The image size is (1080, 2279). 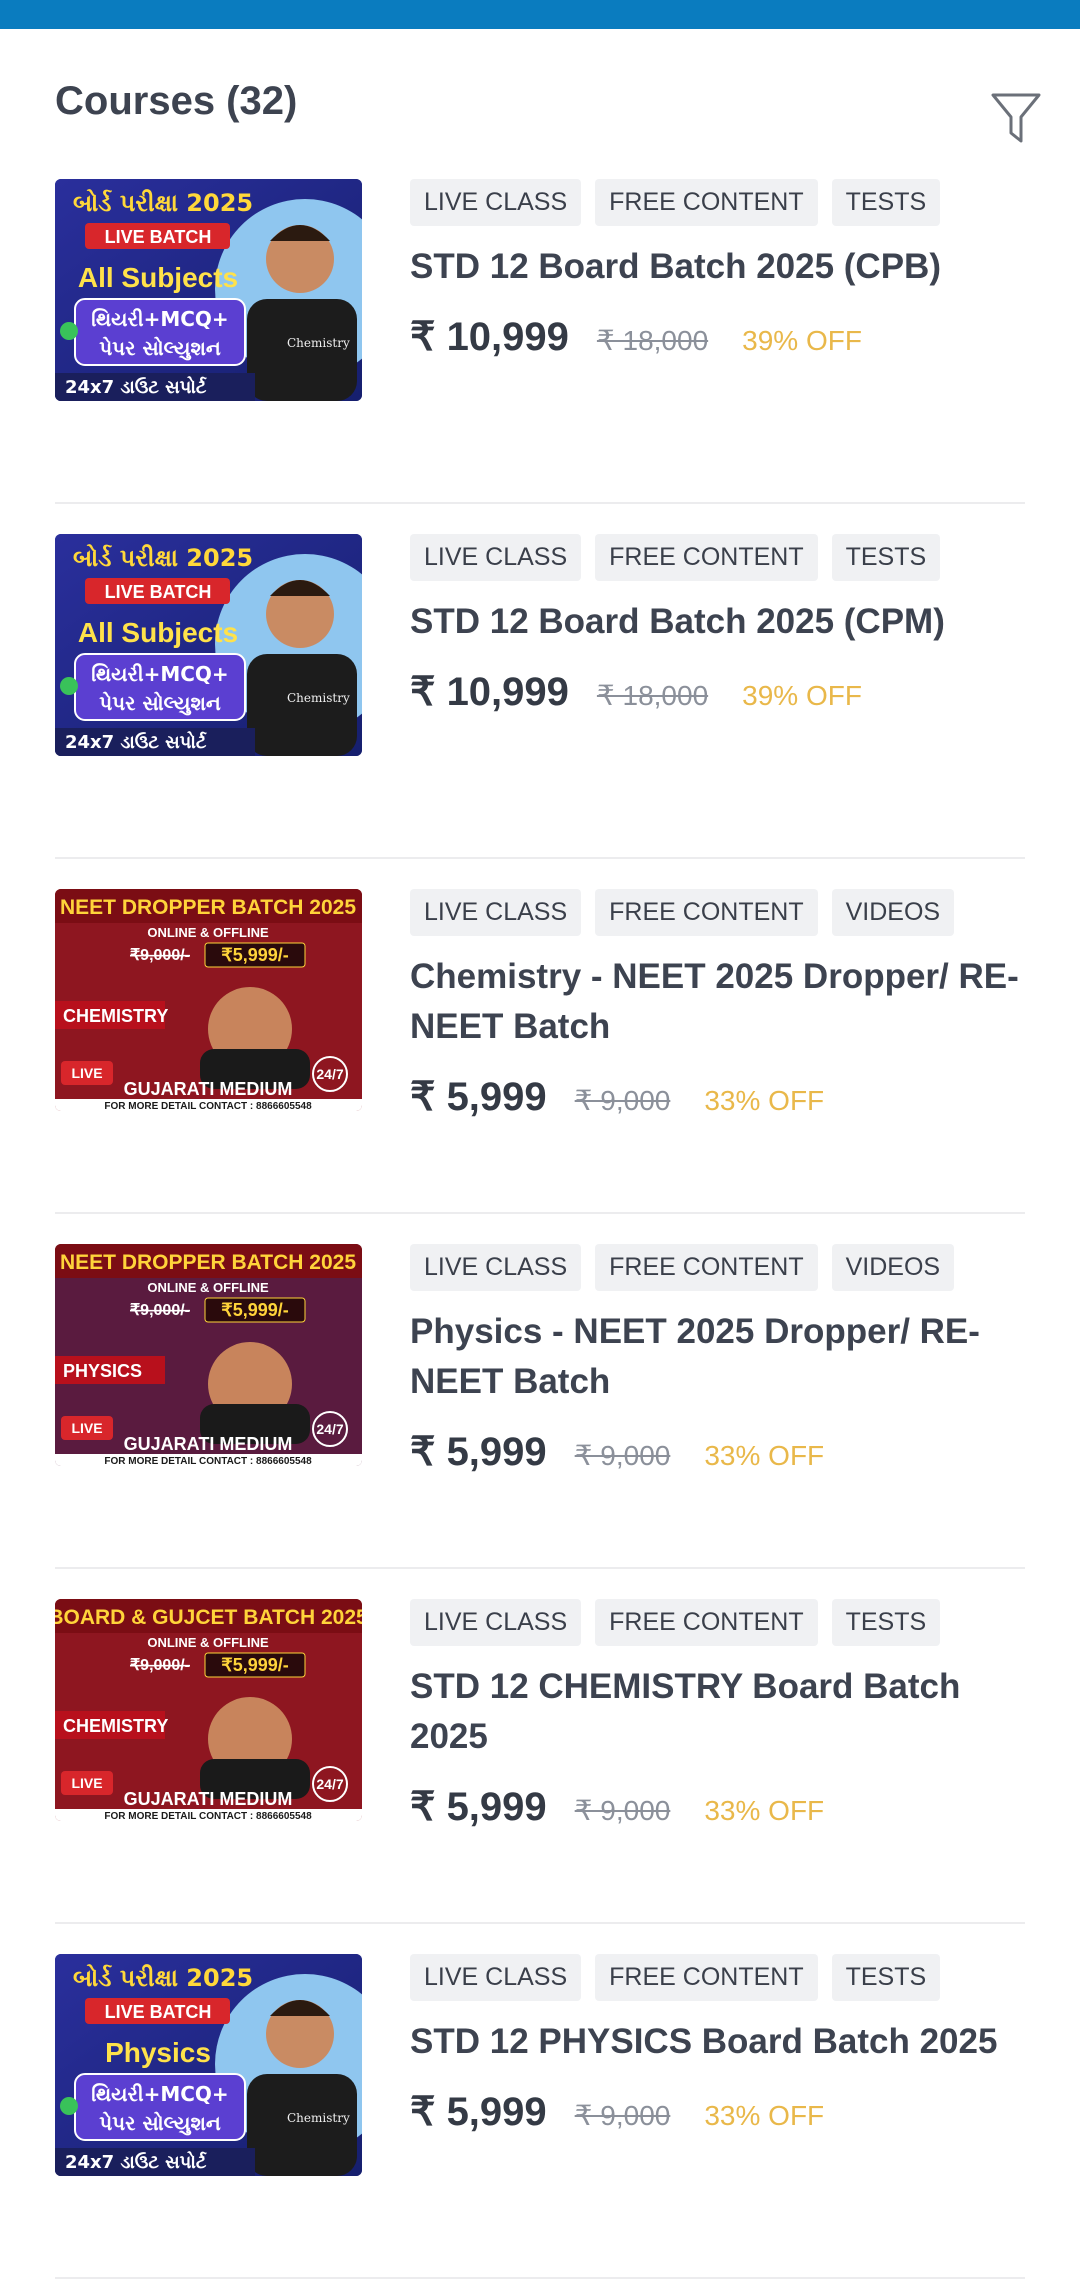 What do you see at coordinates (720, 1267) in the screenshot?
I see `course-tags: LIVE CLASS FREE CONTENT VIDEOS` at bounding box center [720, 1267].